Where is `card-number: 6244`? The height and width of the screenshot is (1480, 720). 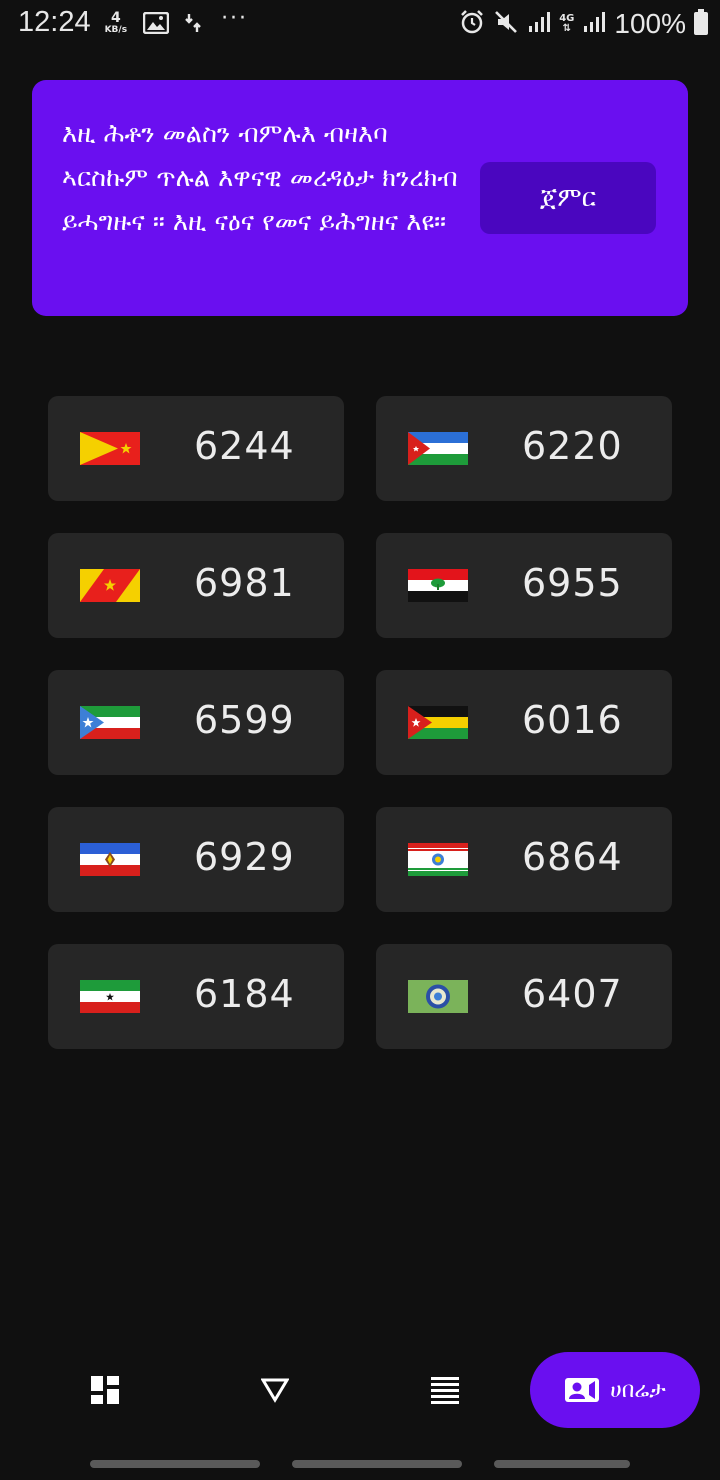
card-number: 6244 is located at coordinates (244, 446).